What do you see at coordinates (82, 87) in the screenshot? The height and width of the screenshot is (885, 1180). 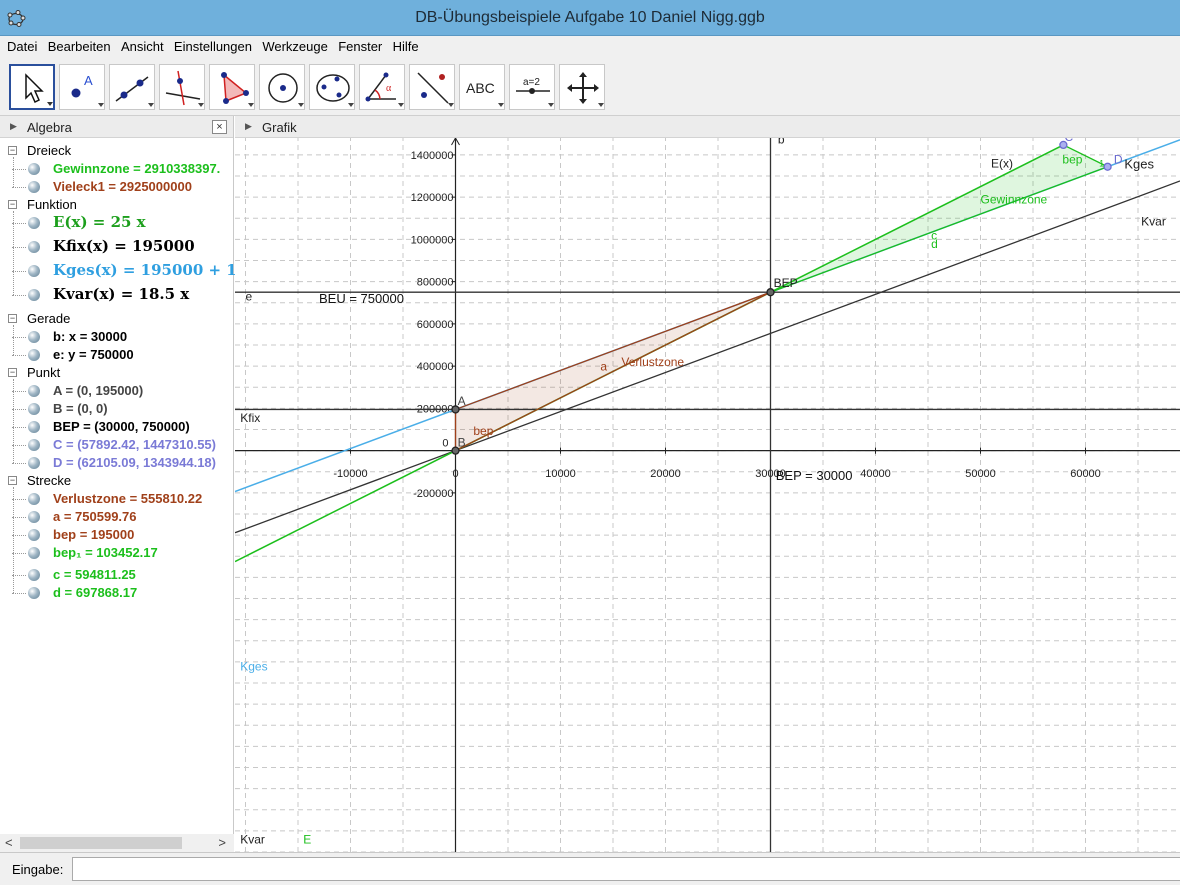 I see `point-tool-button: A` at bounding box center [82, 87].